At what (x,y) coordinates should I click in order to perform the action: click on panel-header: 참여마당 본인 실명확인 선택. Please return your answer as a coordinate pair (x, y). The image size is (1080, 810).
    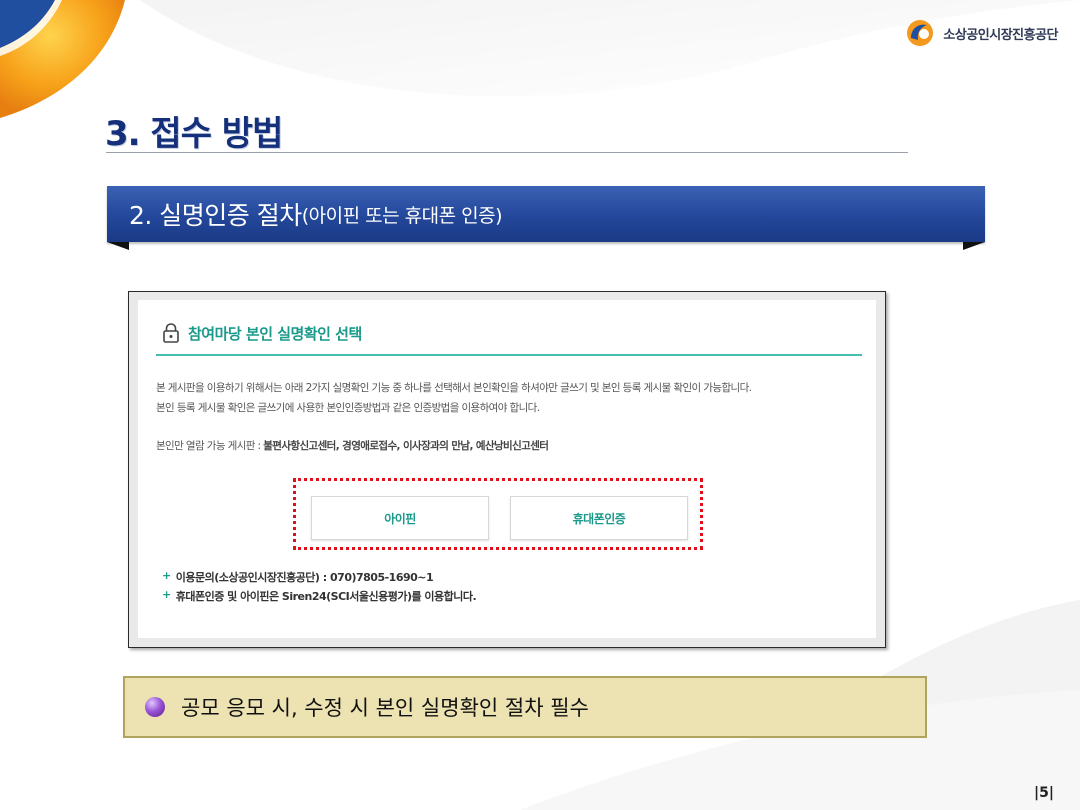
    Looking at the image, I should click on (262, 333).